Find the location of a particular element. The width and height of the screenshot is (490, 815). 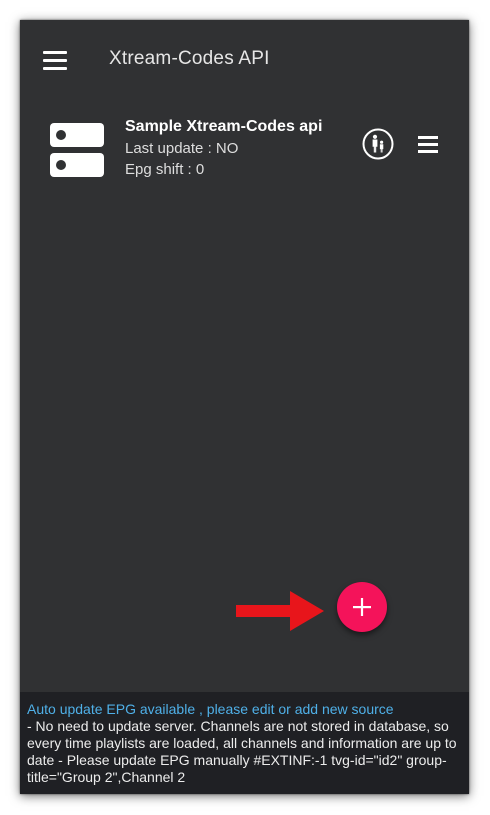

add-source-button is located at coordinates (362, 607).